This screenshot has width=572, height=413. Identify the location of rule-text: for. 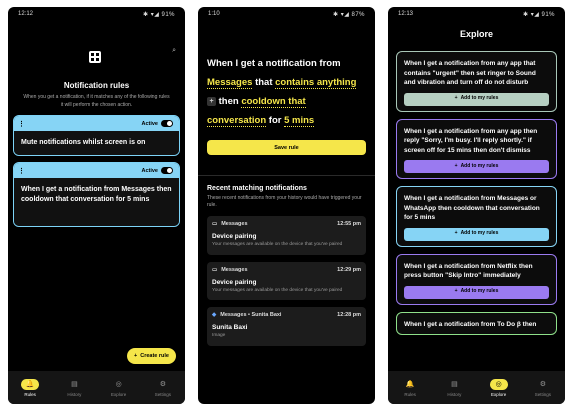
(275, 120).